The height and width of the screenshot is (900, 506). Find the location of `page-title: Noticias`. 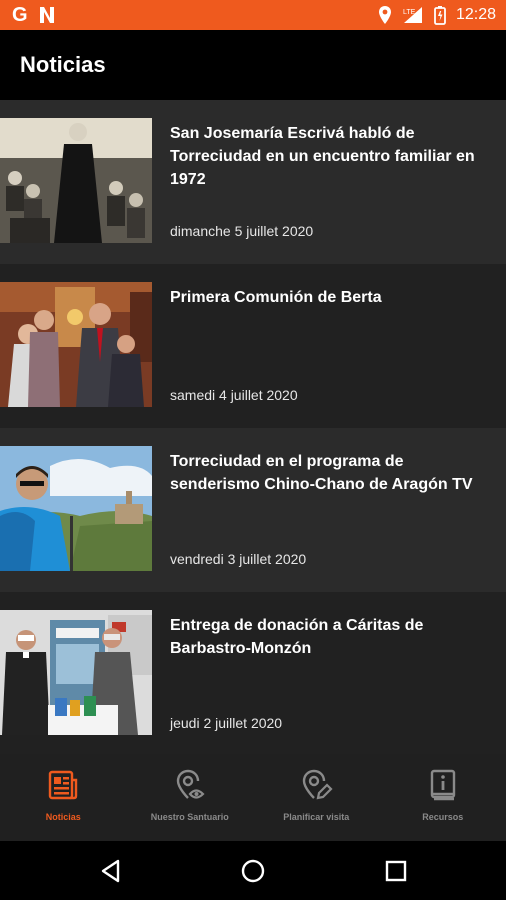

page-title: Noticias is located at coordinates (63, 64).